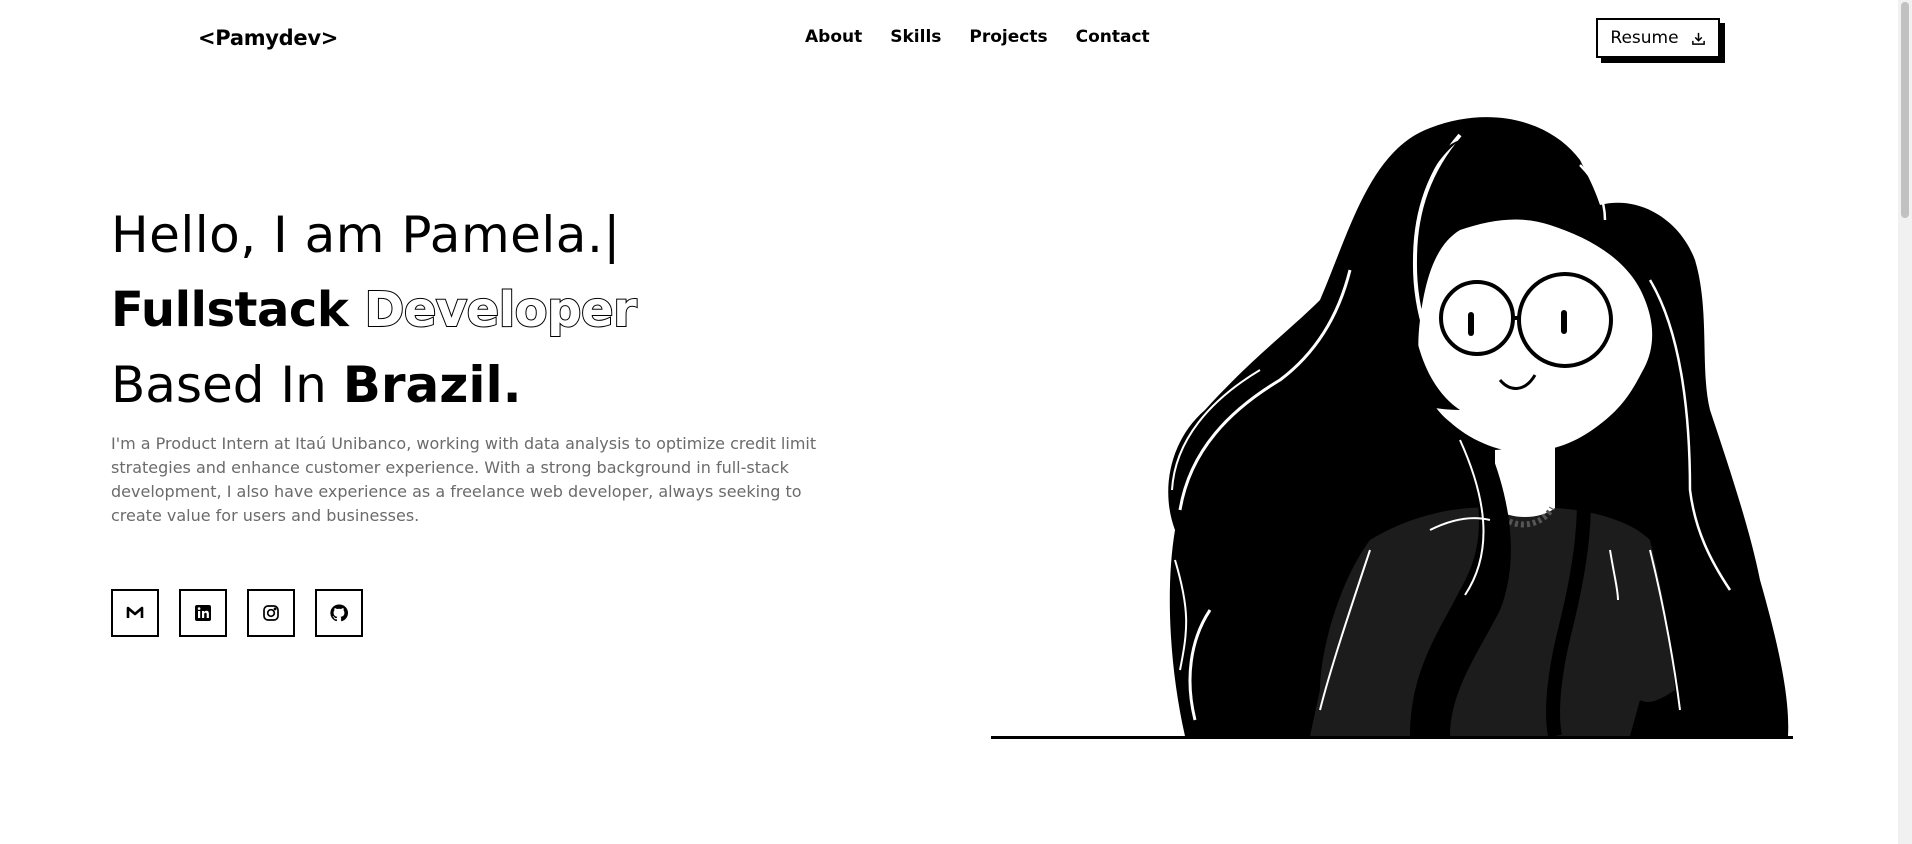  I want to click on hero-role-word2: Developer, so click(500, 310).